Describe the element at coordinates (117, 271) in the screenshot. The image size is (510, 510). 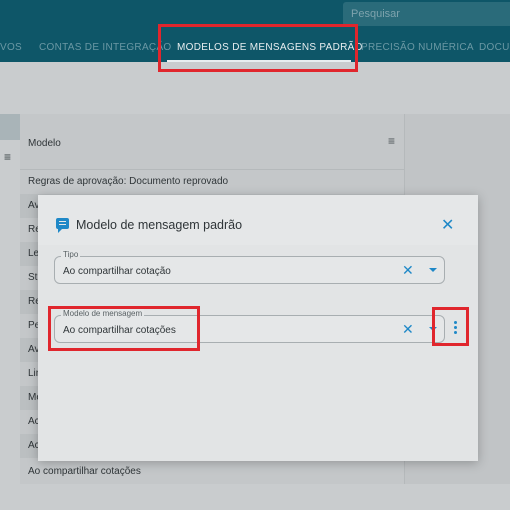
I see `tipo-value: Ao compartilhar cotação` at that location.